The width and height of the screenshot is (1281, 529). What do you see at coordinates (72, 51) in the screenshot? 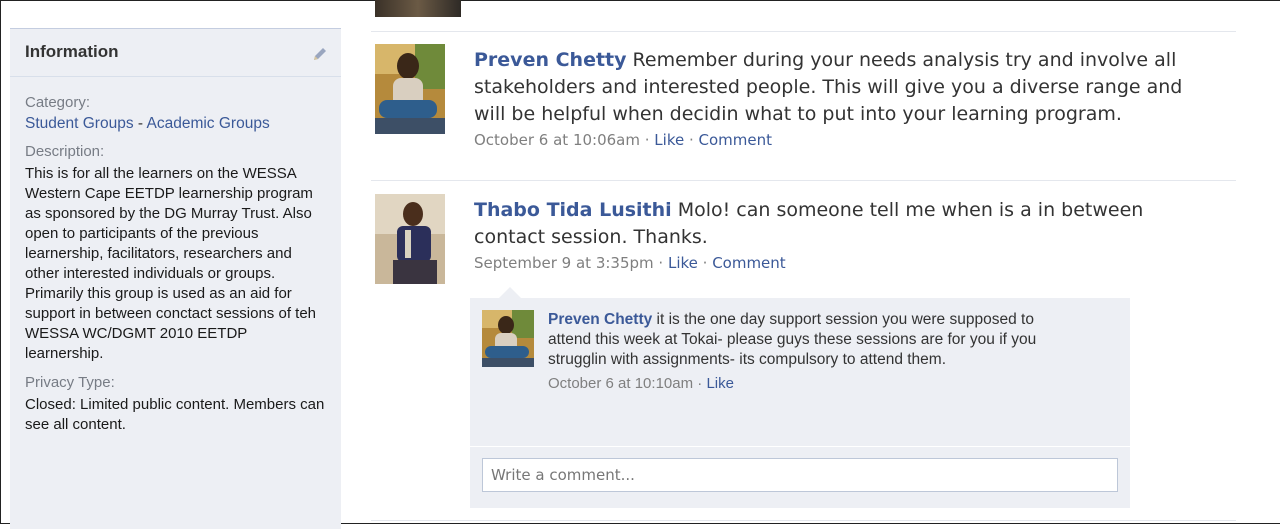
I see `information-title: Information` at bounding box center [72, 51].